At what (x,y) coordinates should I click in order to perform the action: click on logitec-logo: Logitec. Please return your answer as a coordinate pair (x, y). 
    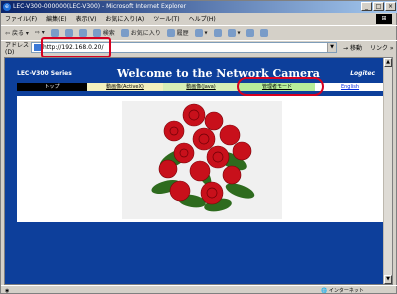
    Looking at the image, I should click on (362, 73).